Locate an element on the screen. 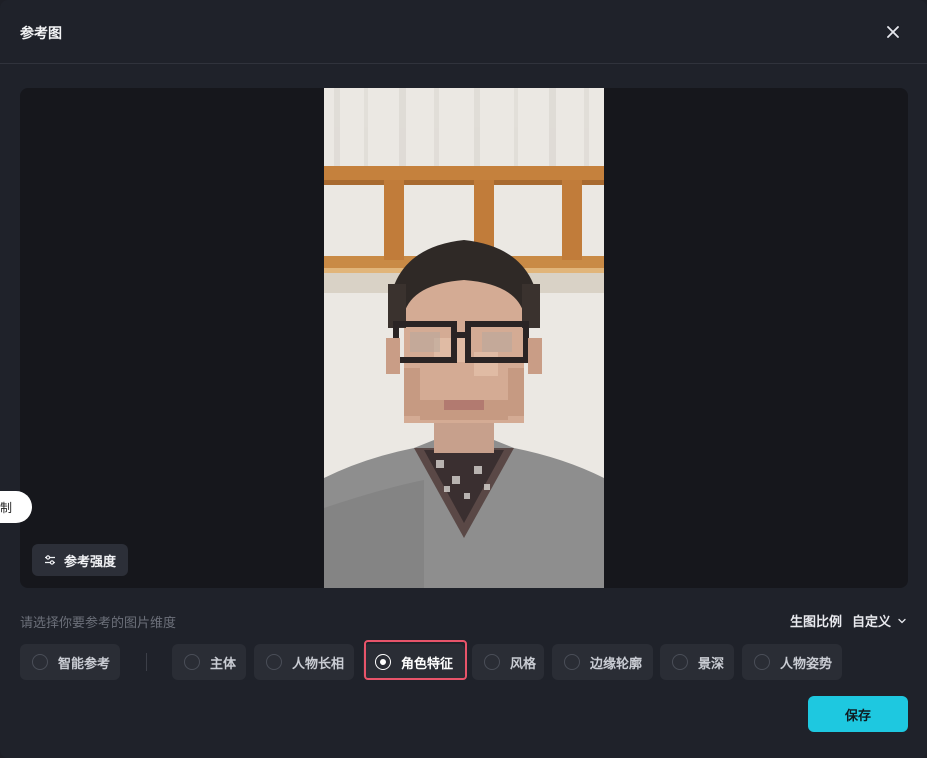 Image resolution: width=927 pixels, height=758 pixels. aspect-ratio-label: 生图比例 is located at coordinates (815, 622).